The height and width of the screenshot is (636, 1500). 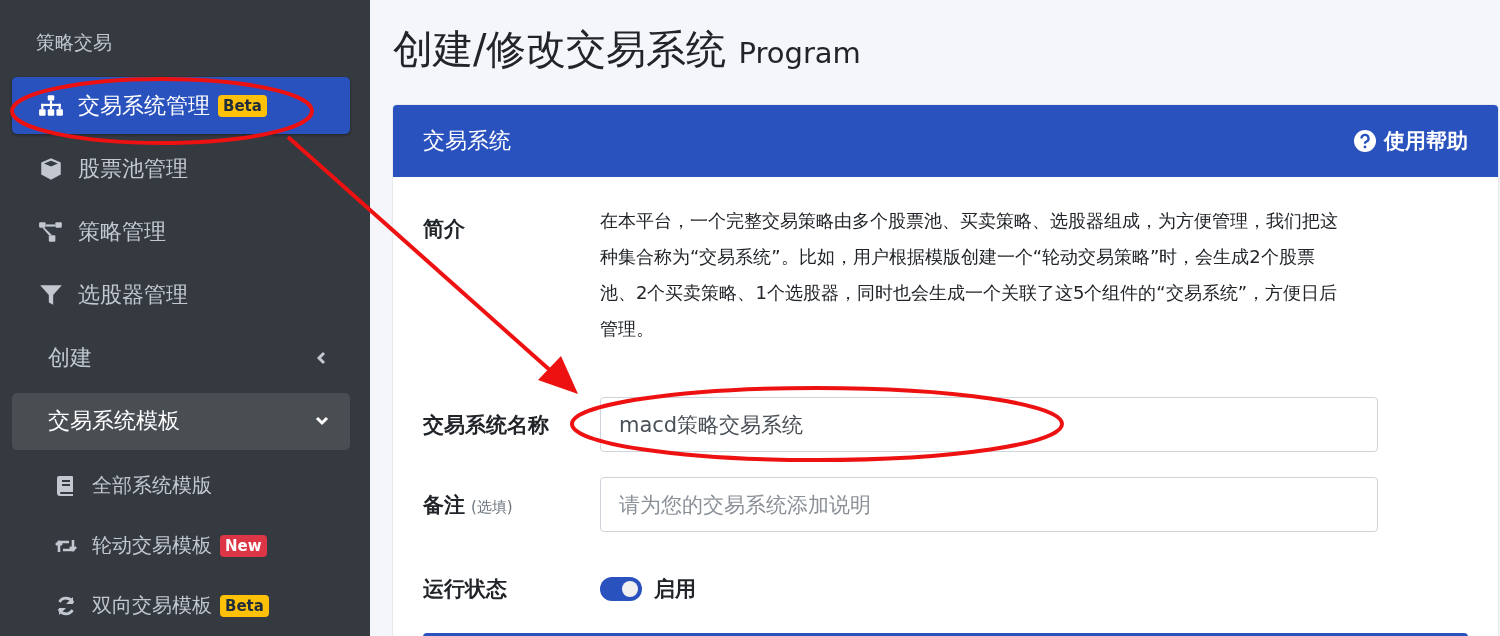 What do you see at coordinates (181, 605) in the screenshot?
I see `sidebar-subitem: 双向交易模板 Beta` at bounding box center [181, 605].